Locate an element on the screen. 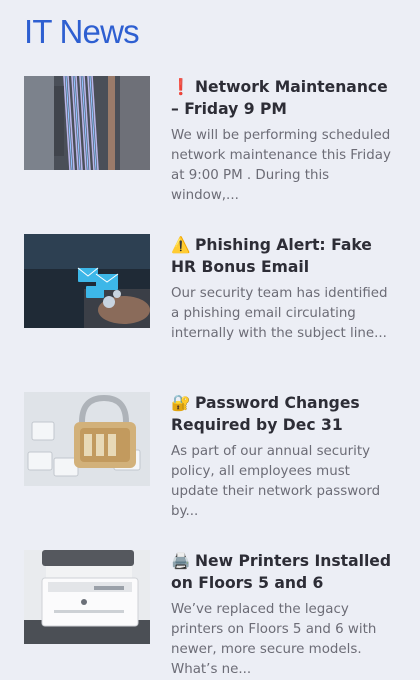 Image resolution: width=420 pixels, height=680 pixels. printer-image is located at coordinates (87, 597).